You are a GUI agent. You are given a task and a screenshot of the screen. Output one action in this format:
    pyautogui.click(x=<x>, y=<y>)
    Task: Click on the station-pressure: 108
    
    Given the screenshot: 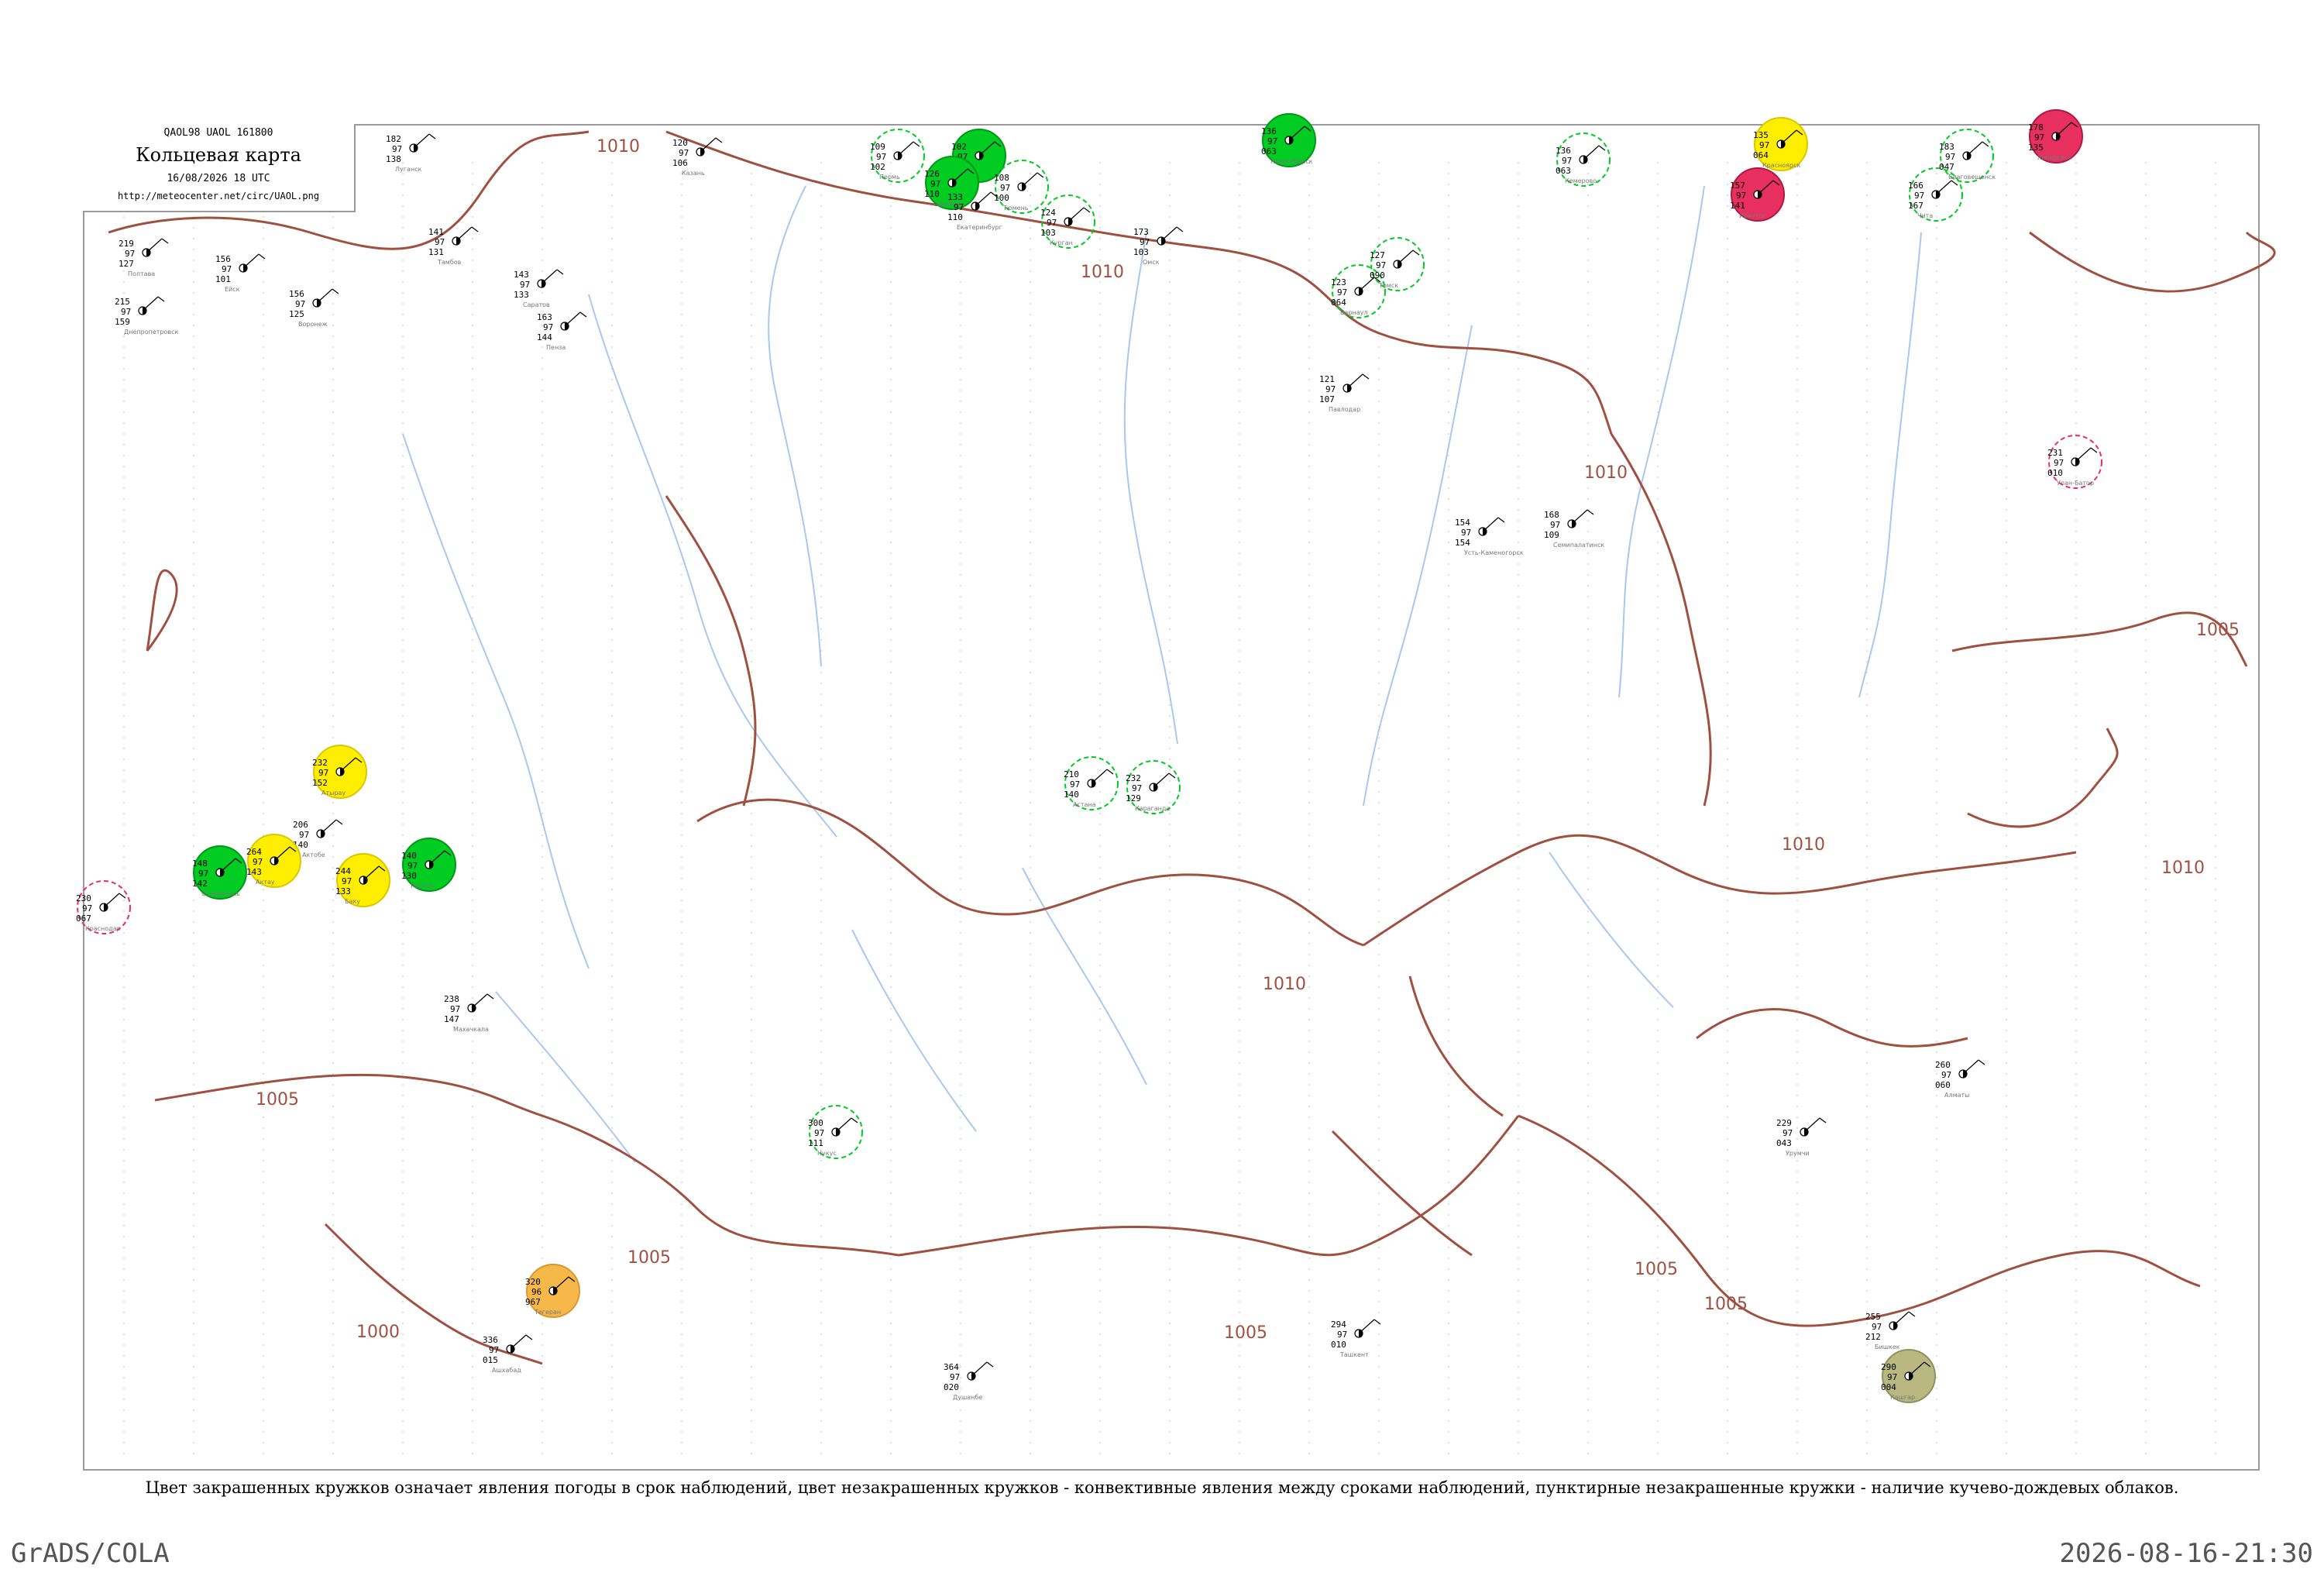 What is the action you would take?
    pyautogui.click(x=1001, y=178)
    